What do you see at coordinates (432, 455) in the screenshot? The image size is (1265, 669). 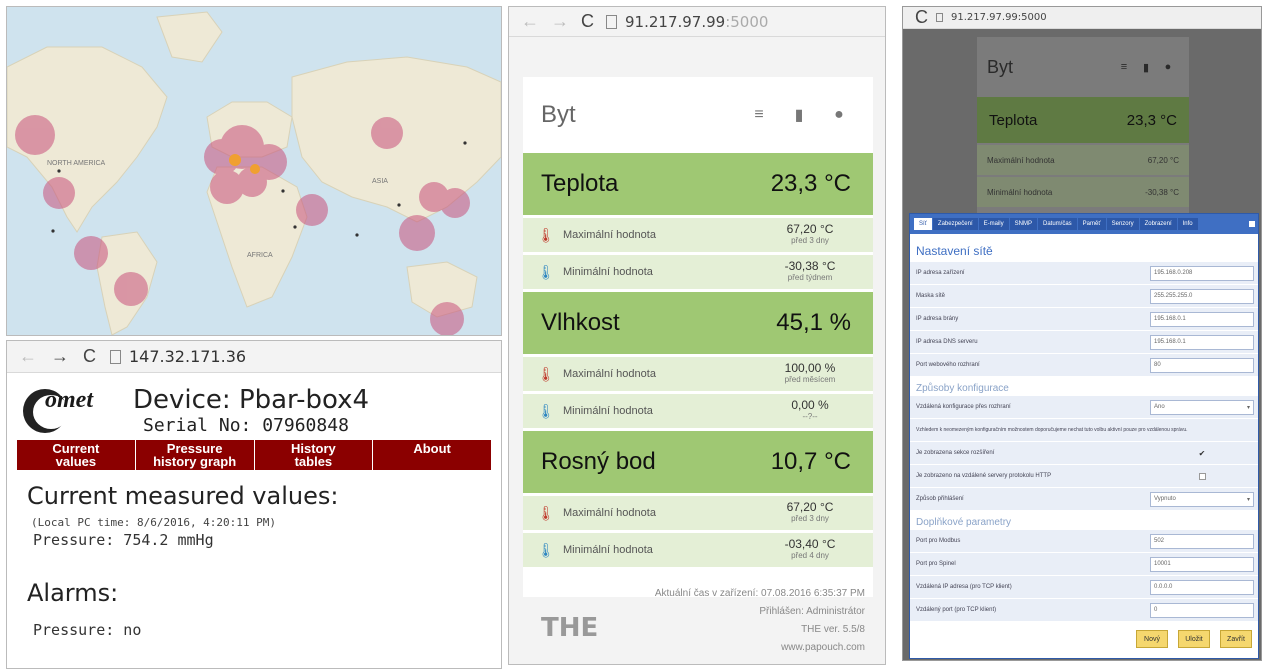 I see `menu-about: About` at bounding box center [432, 455].